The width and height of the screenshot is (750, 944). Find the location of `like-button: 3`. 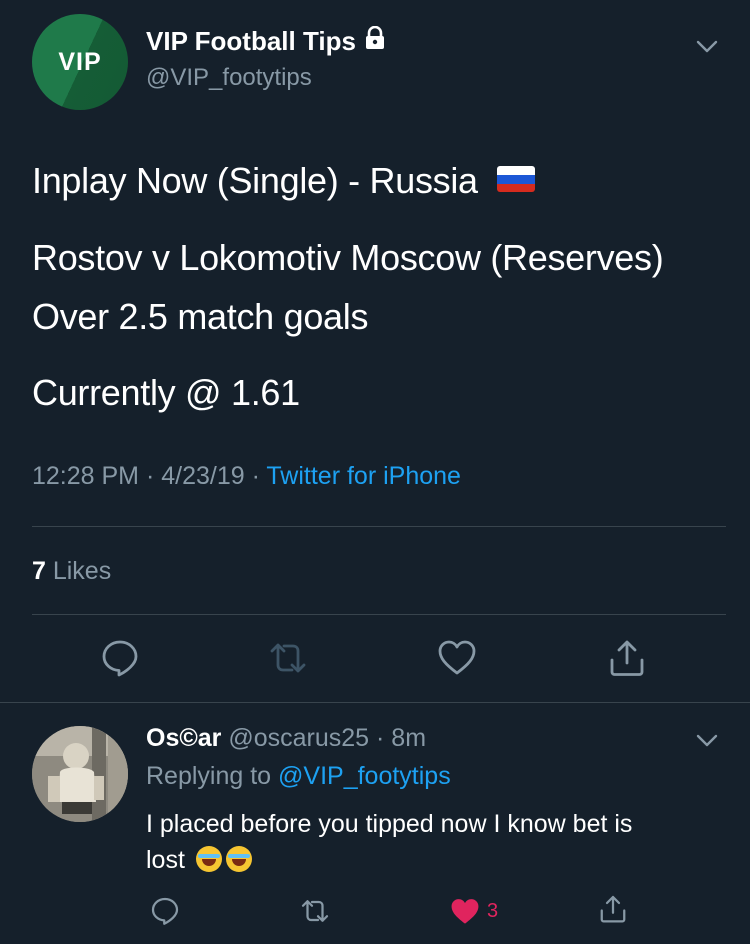

like-button: 3 is located at coordinates (473, 911).